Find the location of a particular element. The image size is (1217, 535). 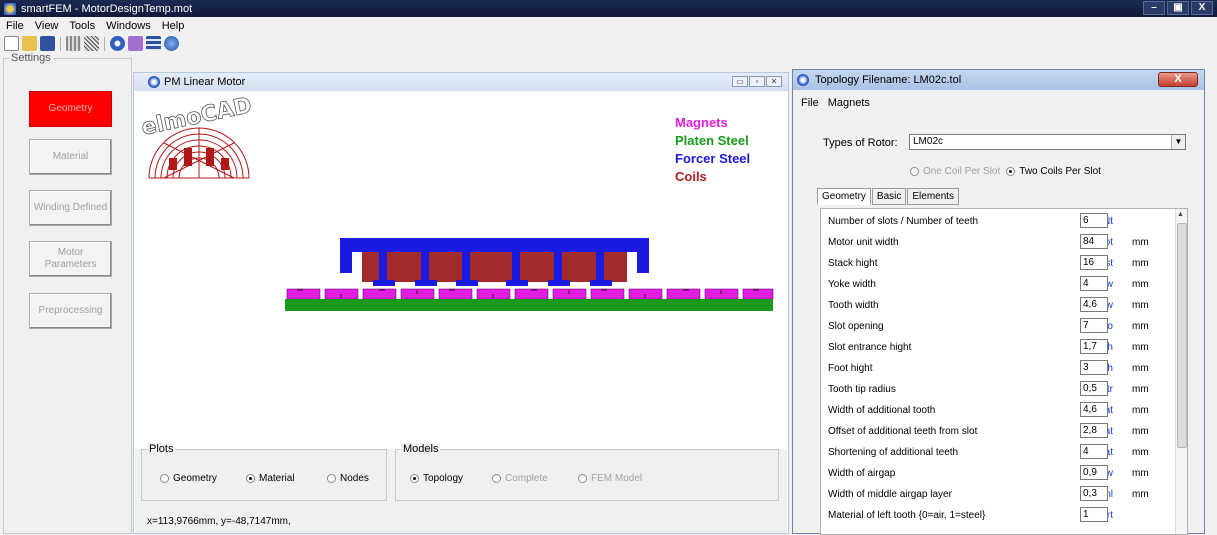

edit-icon is located at coordinates (135, 43).